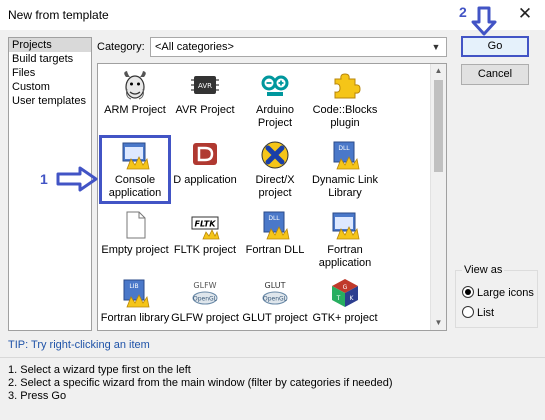 The height and width of the screenshot is (420, 545). I want to click on template-label: Fortran application, so click(345, 256).